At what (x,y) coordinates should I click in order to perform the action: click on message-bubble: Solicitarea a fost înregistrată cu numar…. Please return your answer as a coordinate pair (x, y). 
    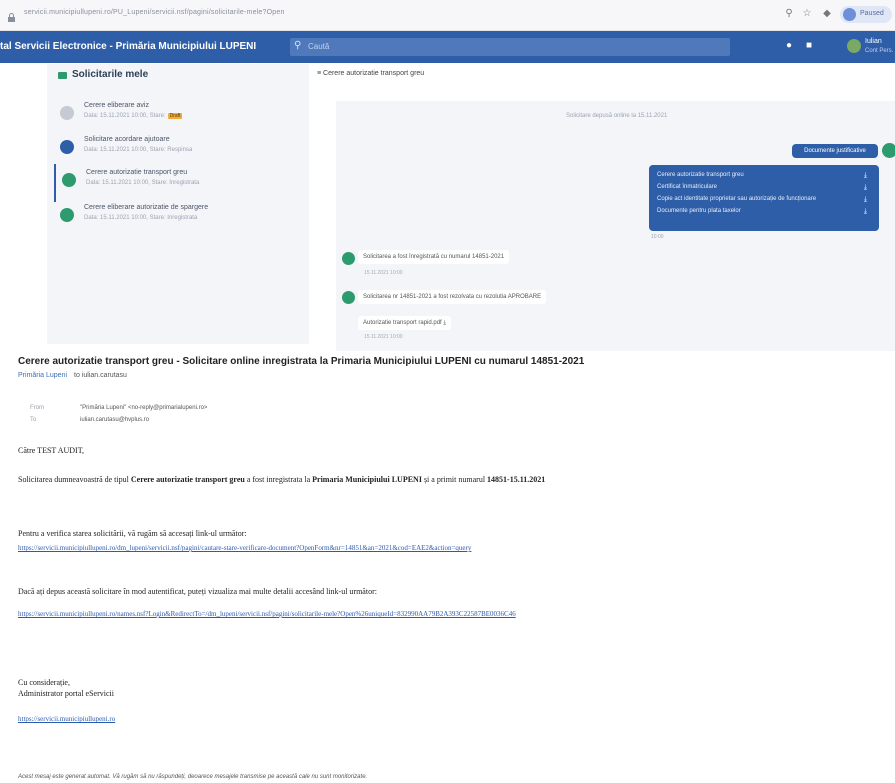
    Looking at the image, I should click on (434, 257).